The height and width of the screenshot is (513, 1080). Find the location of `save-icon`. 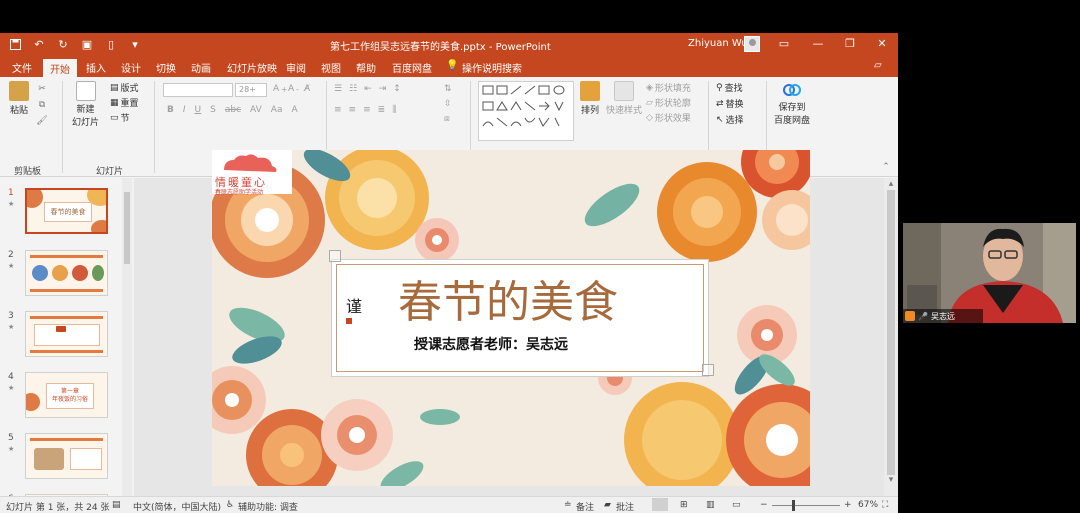

save-icon is located at coordinates (15, 44).